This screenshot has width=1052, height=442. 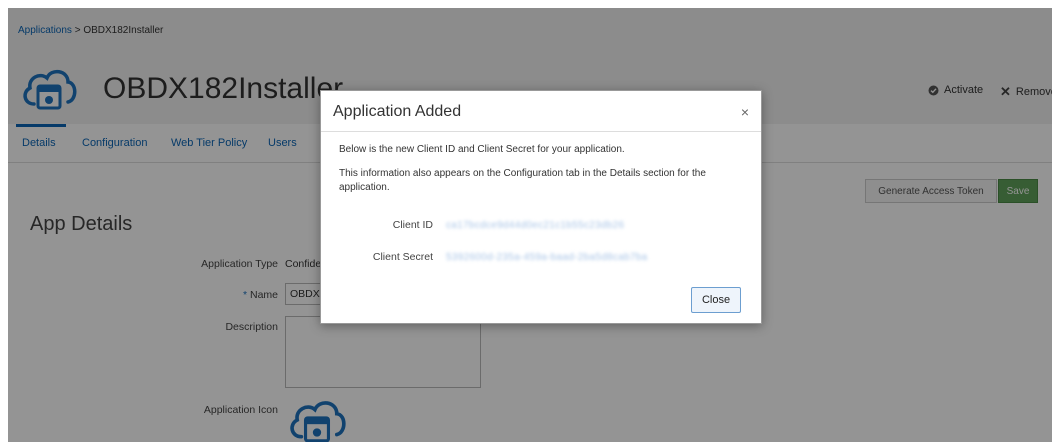 What do you see at coordinates (745, 112) in the screenshot?
I see `dialog-close-icon: ×` at bounding box center [745, 112].